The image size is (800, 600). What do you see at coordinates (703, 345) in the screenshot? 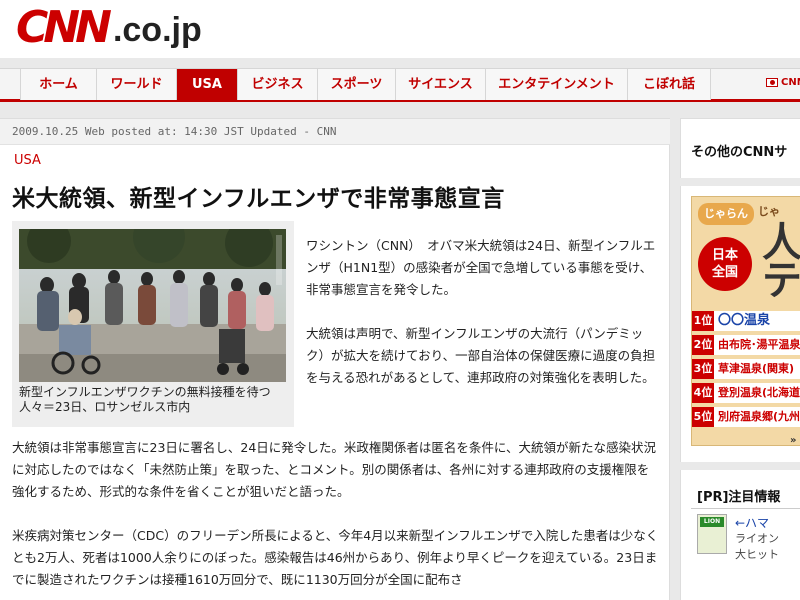
I see `rank-number: 2位` at bounding box center [703, 345].